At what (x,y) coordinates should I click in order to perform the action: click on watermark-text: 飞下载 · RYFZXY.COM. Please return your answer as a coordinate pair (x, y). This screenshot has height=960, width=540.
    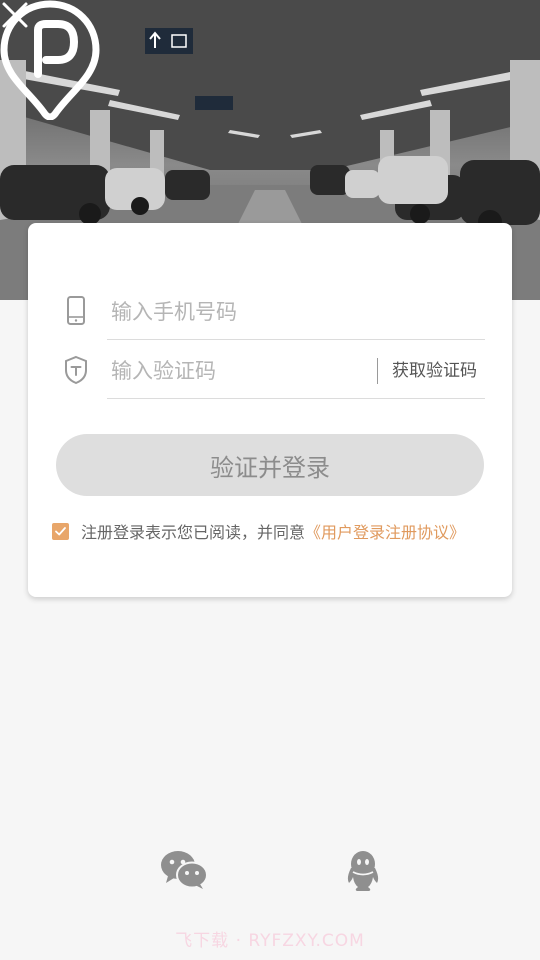
    Looking at the image, I should click on (270, 941).